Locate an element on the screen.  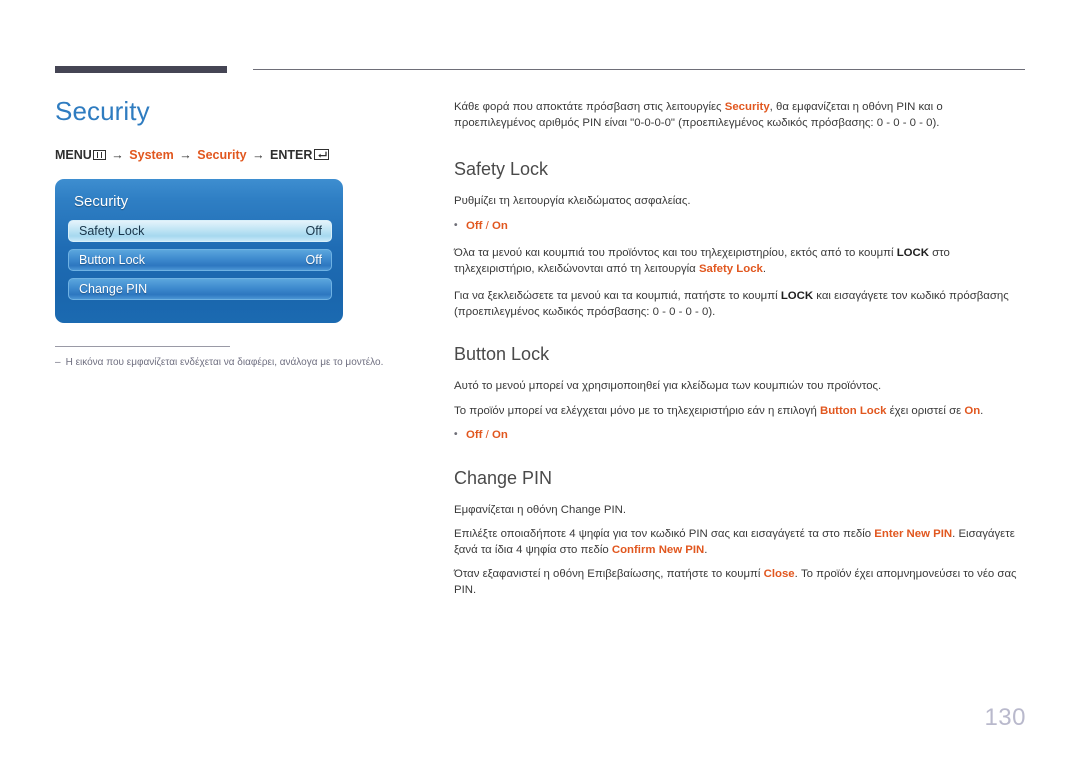
footnote-divider is located at coordinates (142, 346).